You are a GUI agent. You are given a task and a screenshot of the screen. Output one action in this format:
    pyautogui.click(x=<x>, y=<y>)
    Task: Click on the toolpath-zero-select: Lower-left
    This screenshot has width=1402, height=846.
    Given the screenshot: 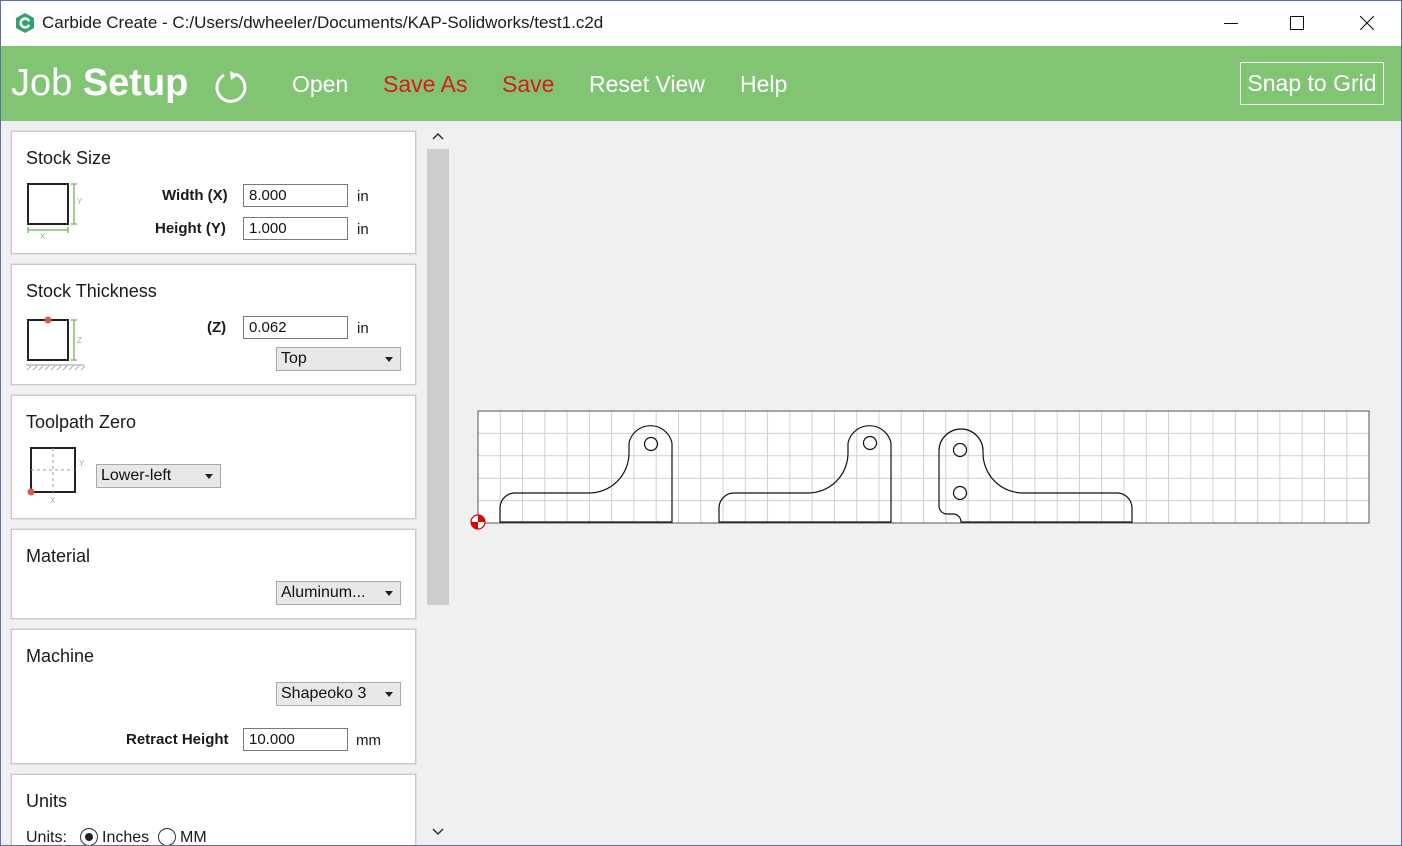 What is the action you would take?
    pyautogui.click(x=158, y=476)
    